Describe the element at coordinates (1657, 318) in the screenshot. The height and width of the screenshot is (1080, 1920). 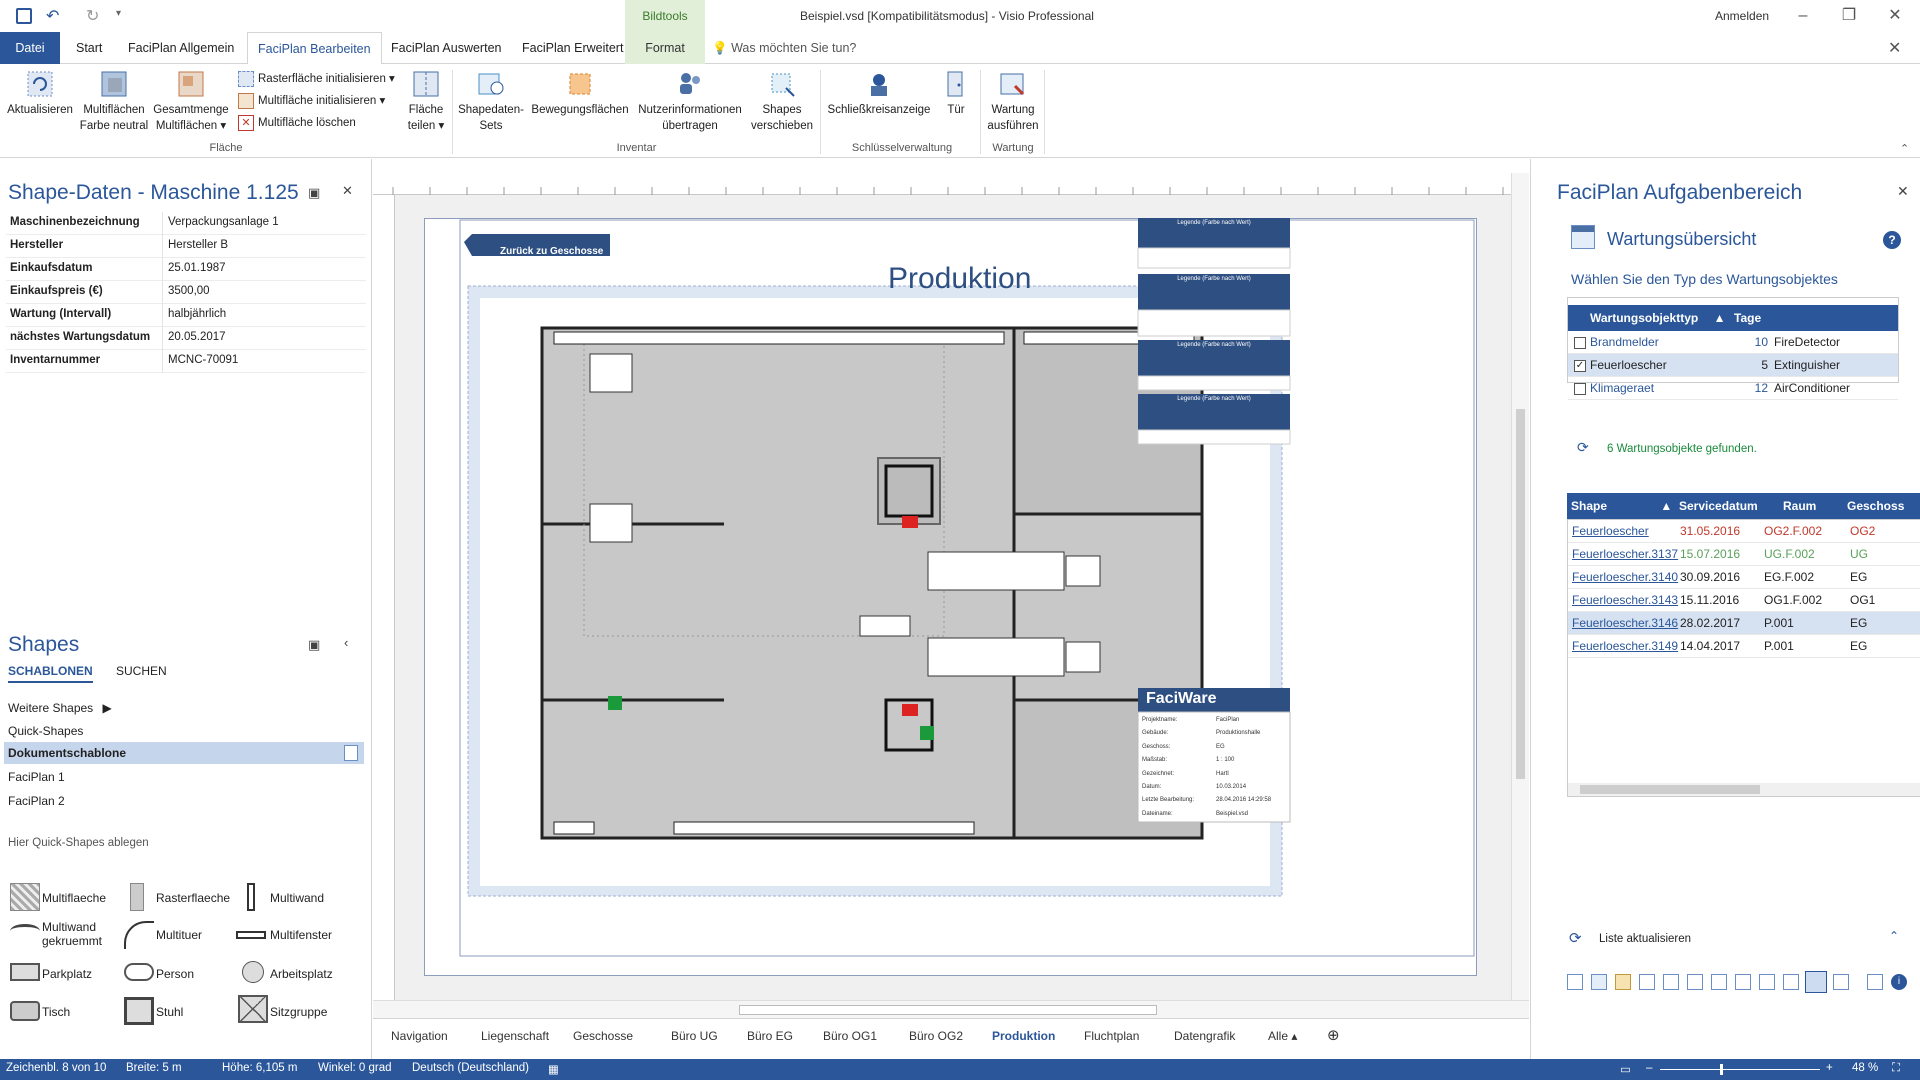
I see `column-header-typ: Wartungsobjekttyp ▲` at that location.